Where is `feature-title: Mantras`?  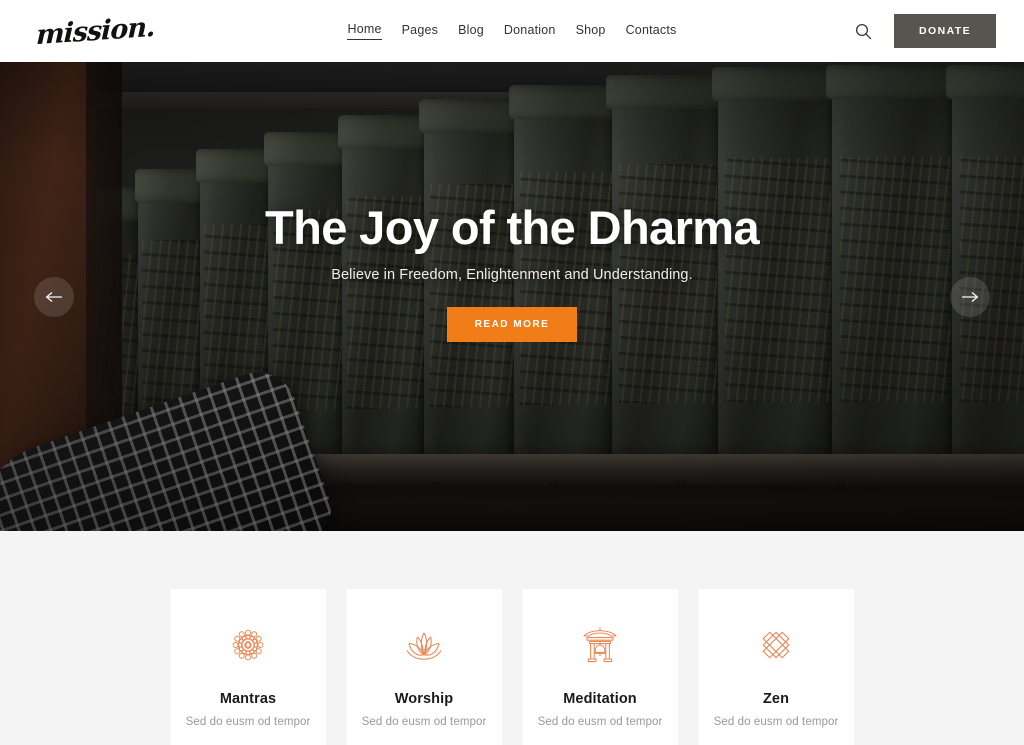 feature-title: Mantras is located at coordinates (248, 699).